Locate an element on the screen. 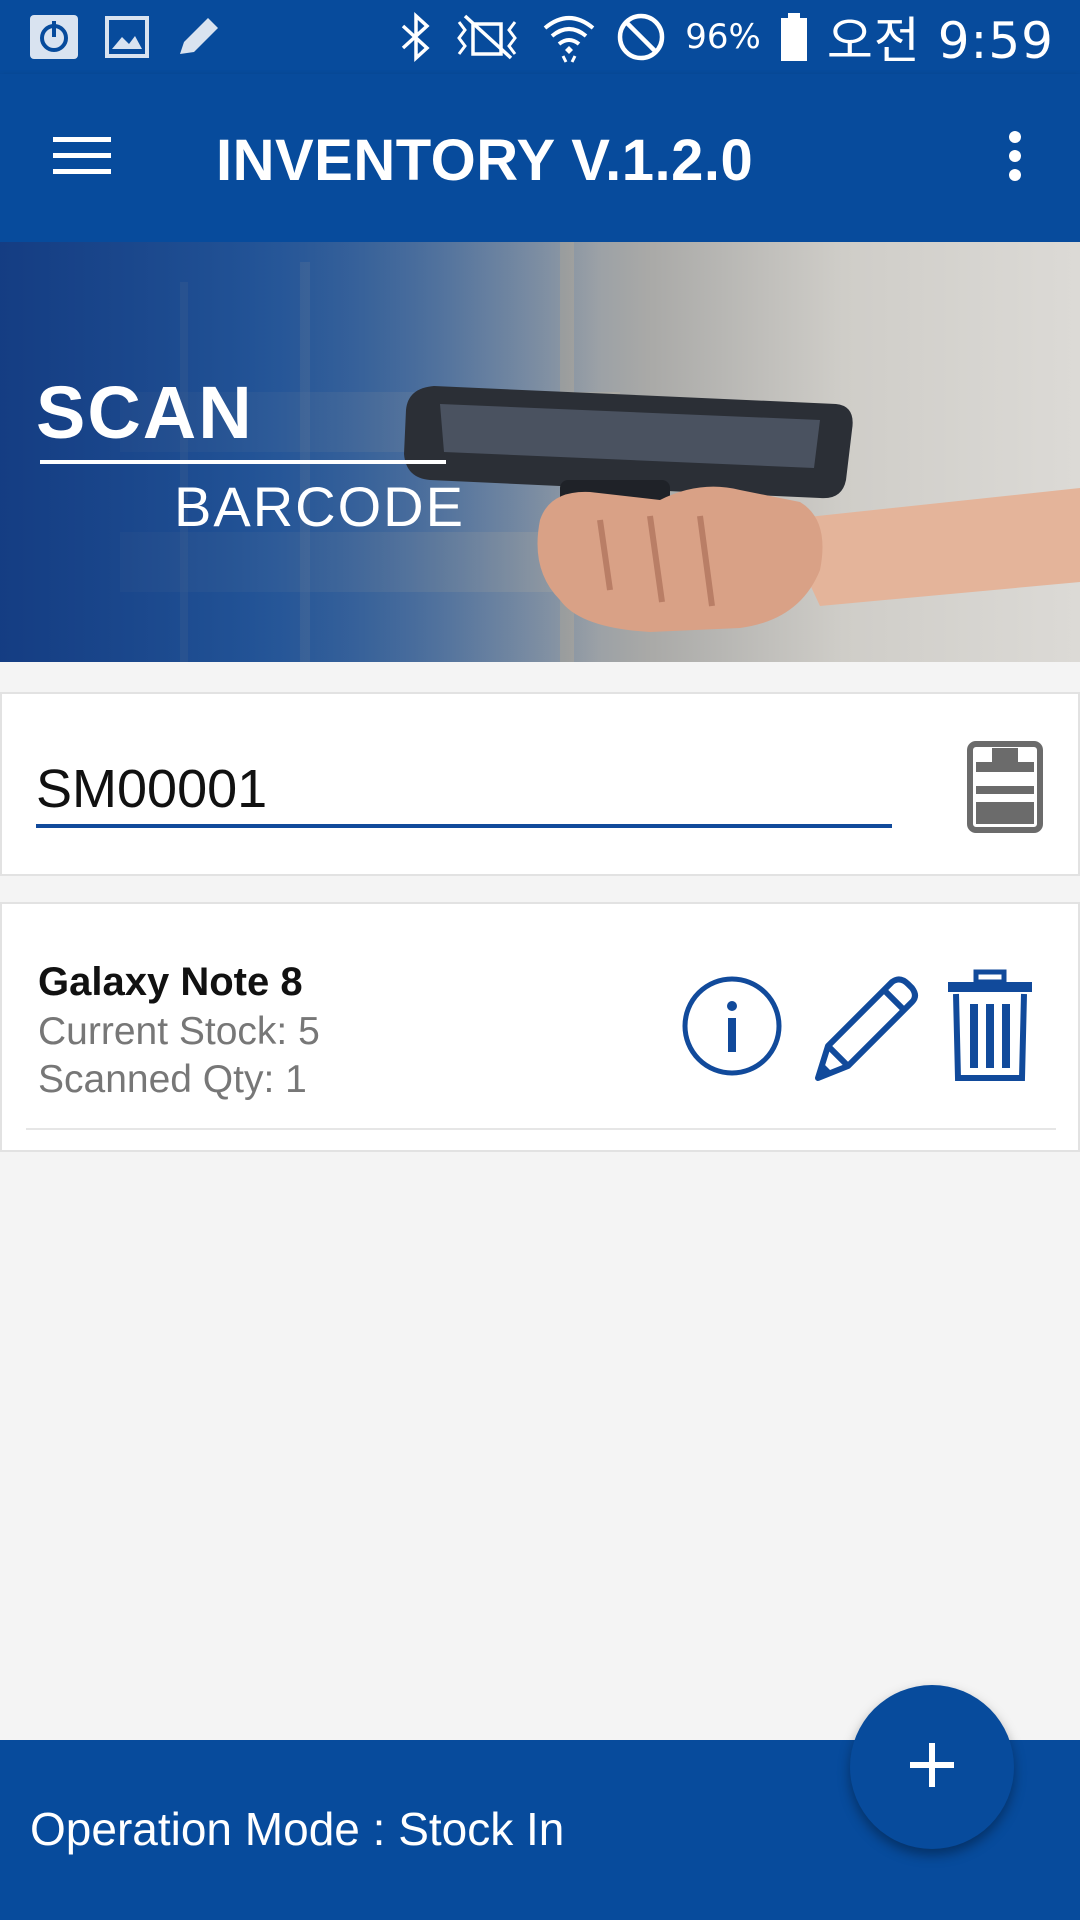 This screenshot has width=1080, height=1920. battery-percent: 96% is located at coordinates (723, 37).